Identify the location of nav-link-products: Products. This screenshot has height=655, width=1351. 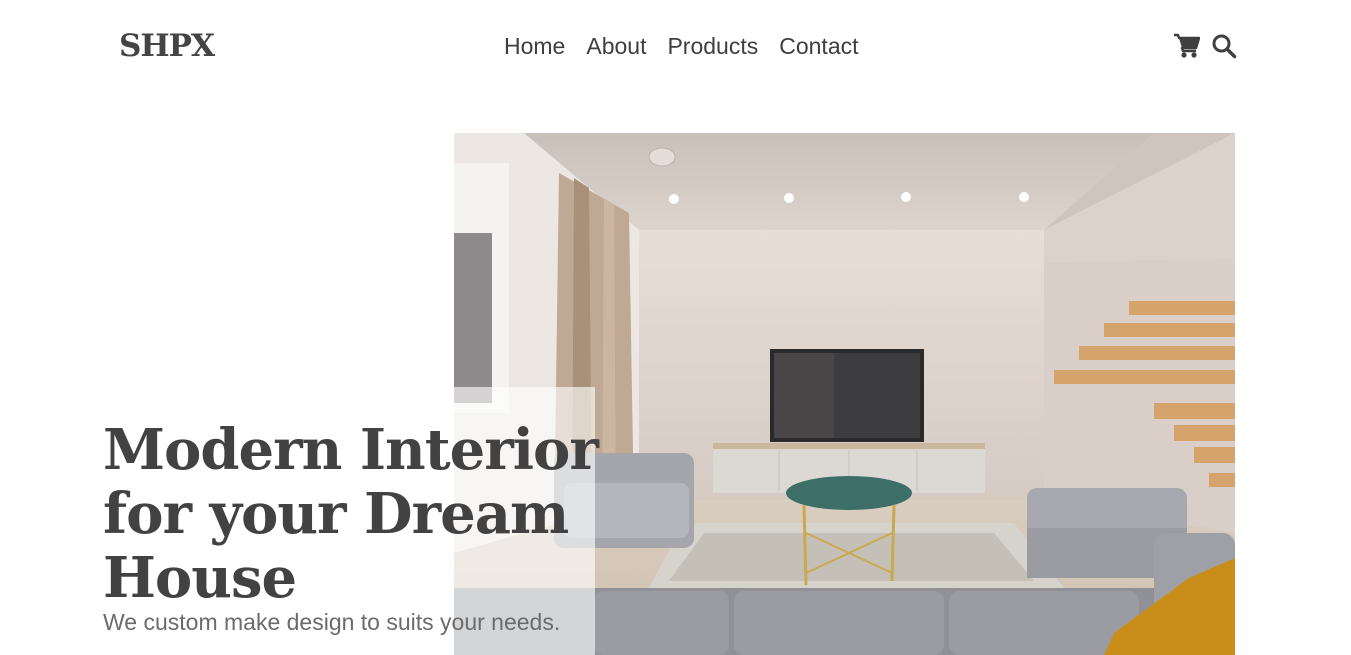
(712, 46).